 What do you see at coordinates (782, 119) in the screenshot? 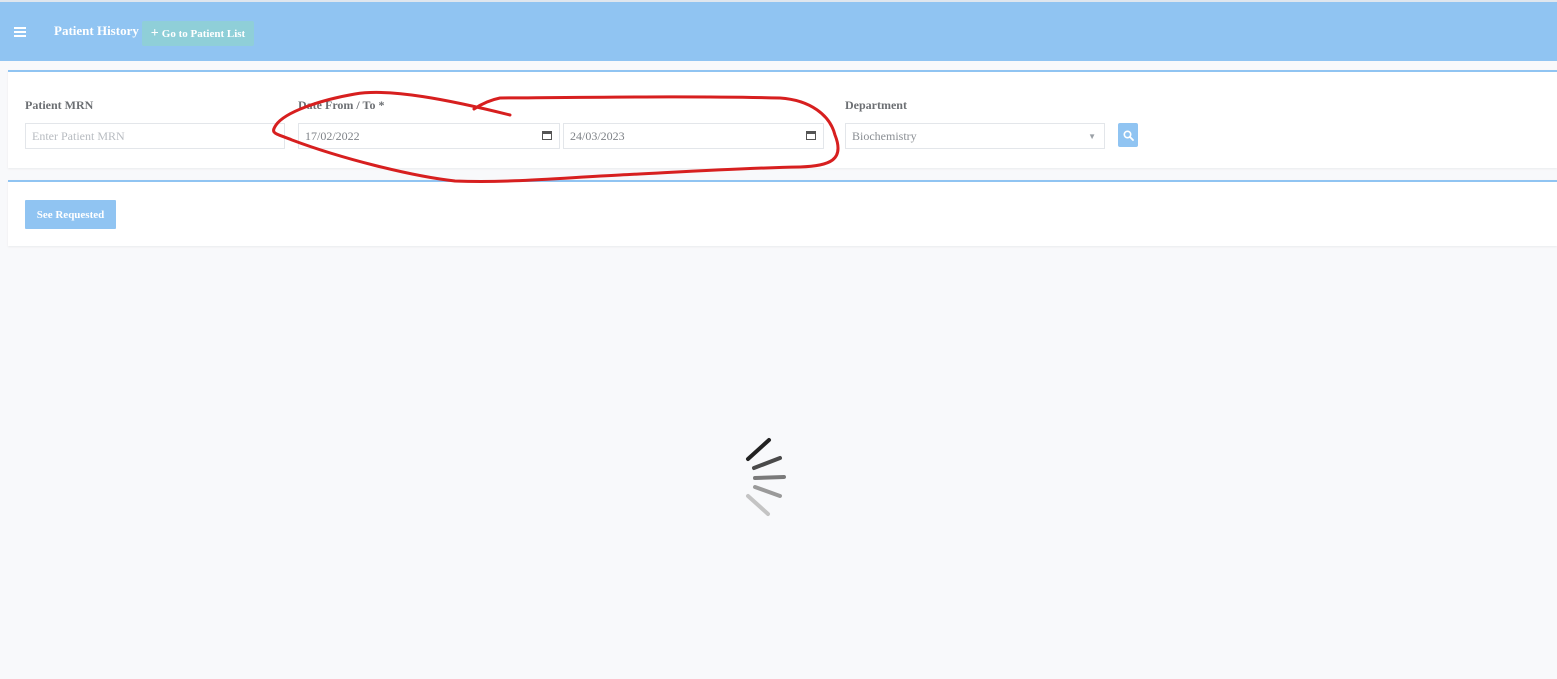
I see `filters-panel` at bounding box center [782, 119].